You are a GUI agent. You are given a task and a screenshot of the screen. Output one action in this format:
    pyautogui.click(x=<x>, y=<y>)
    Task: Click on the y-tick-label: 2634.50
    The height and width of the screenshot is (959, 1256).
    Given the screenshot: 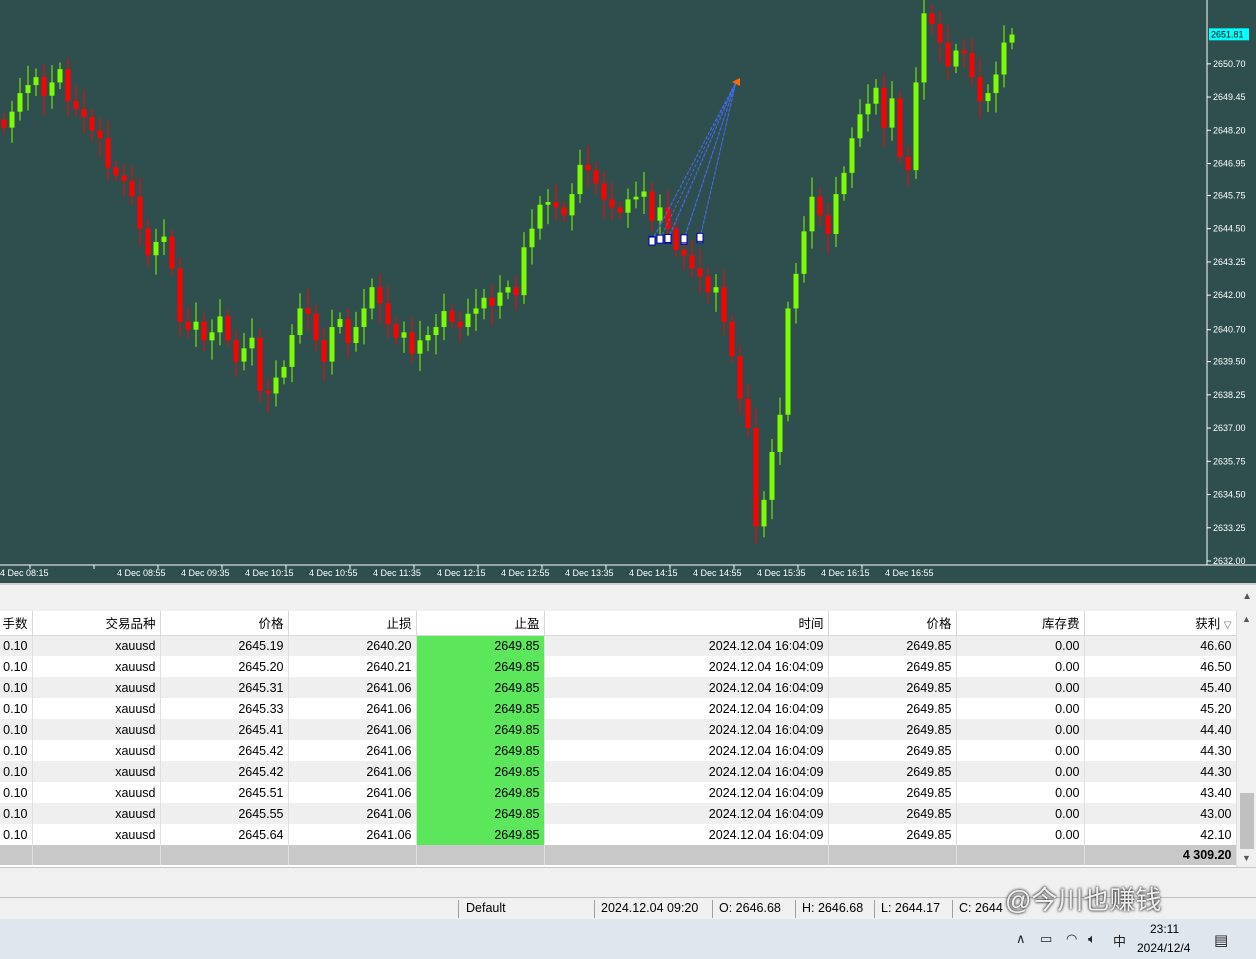 What is the action you would take?
    pyautogui.click(x=1229, y=495)
    